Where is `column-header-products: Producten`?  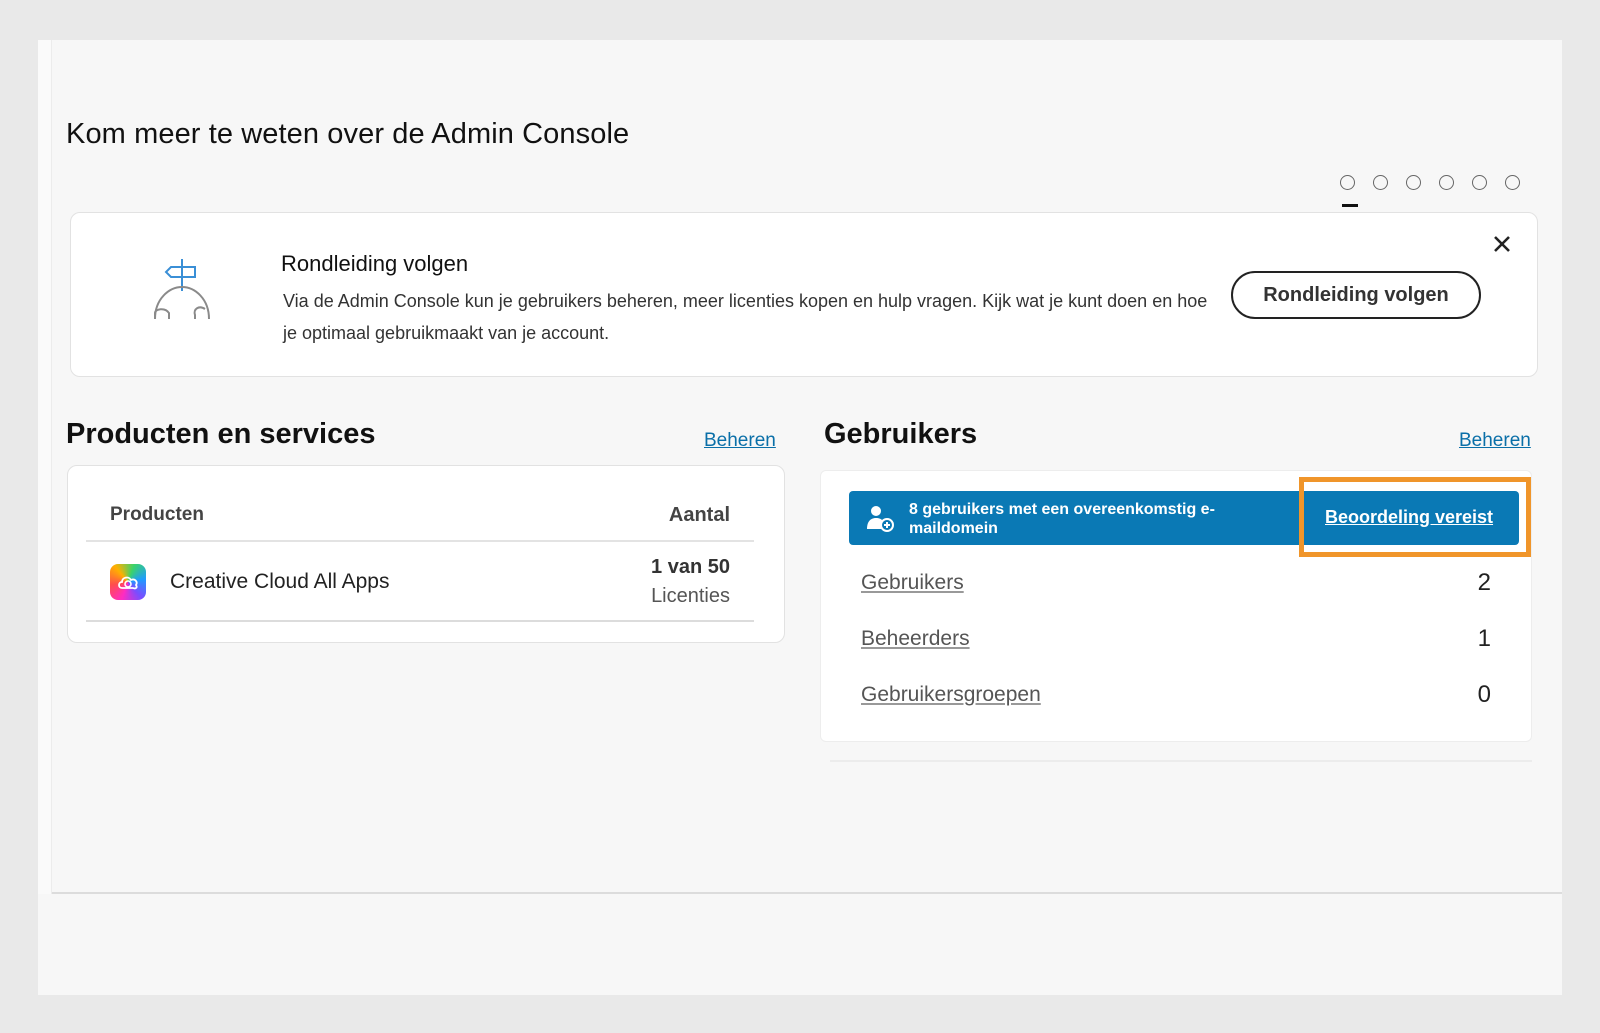 column-header-products: Producten is located at coordinates (157, 514).